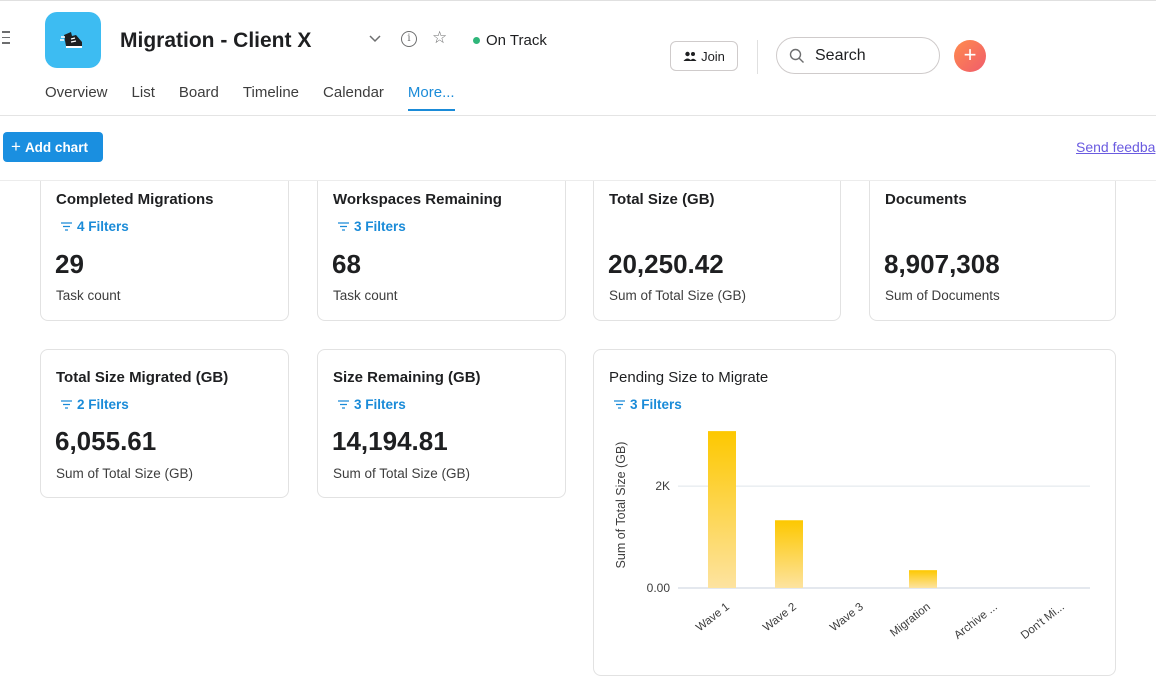 This screenshot has width=1156, height=696. I want to click on add-chart-button: + Add chart, so click(53, 147).